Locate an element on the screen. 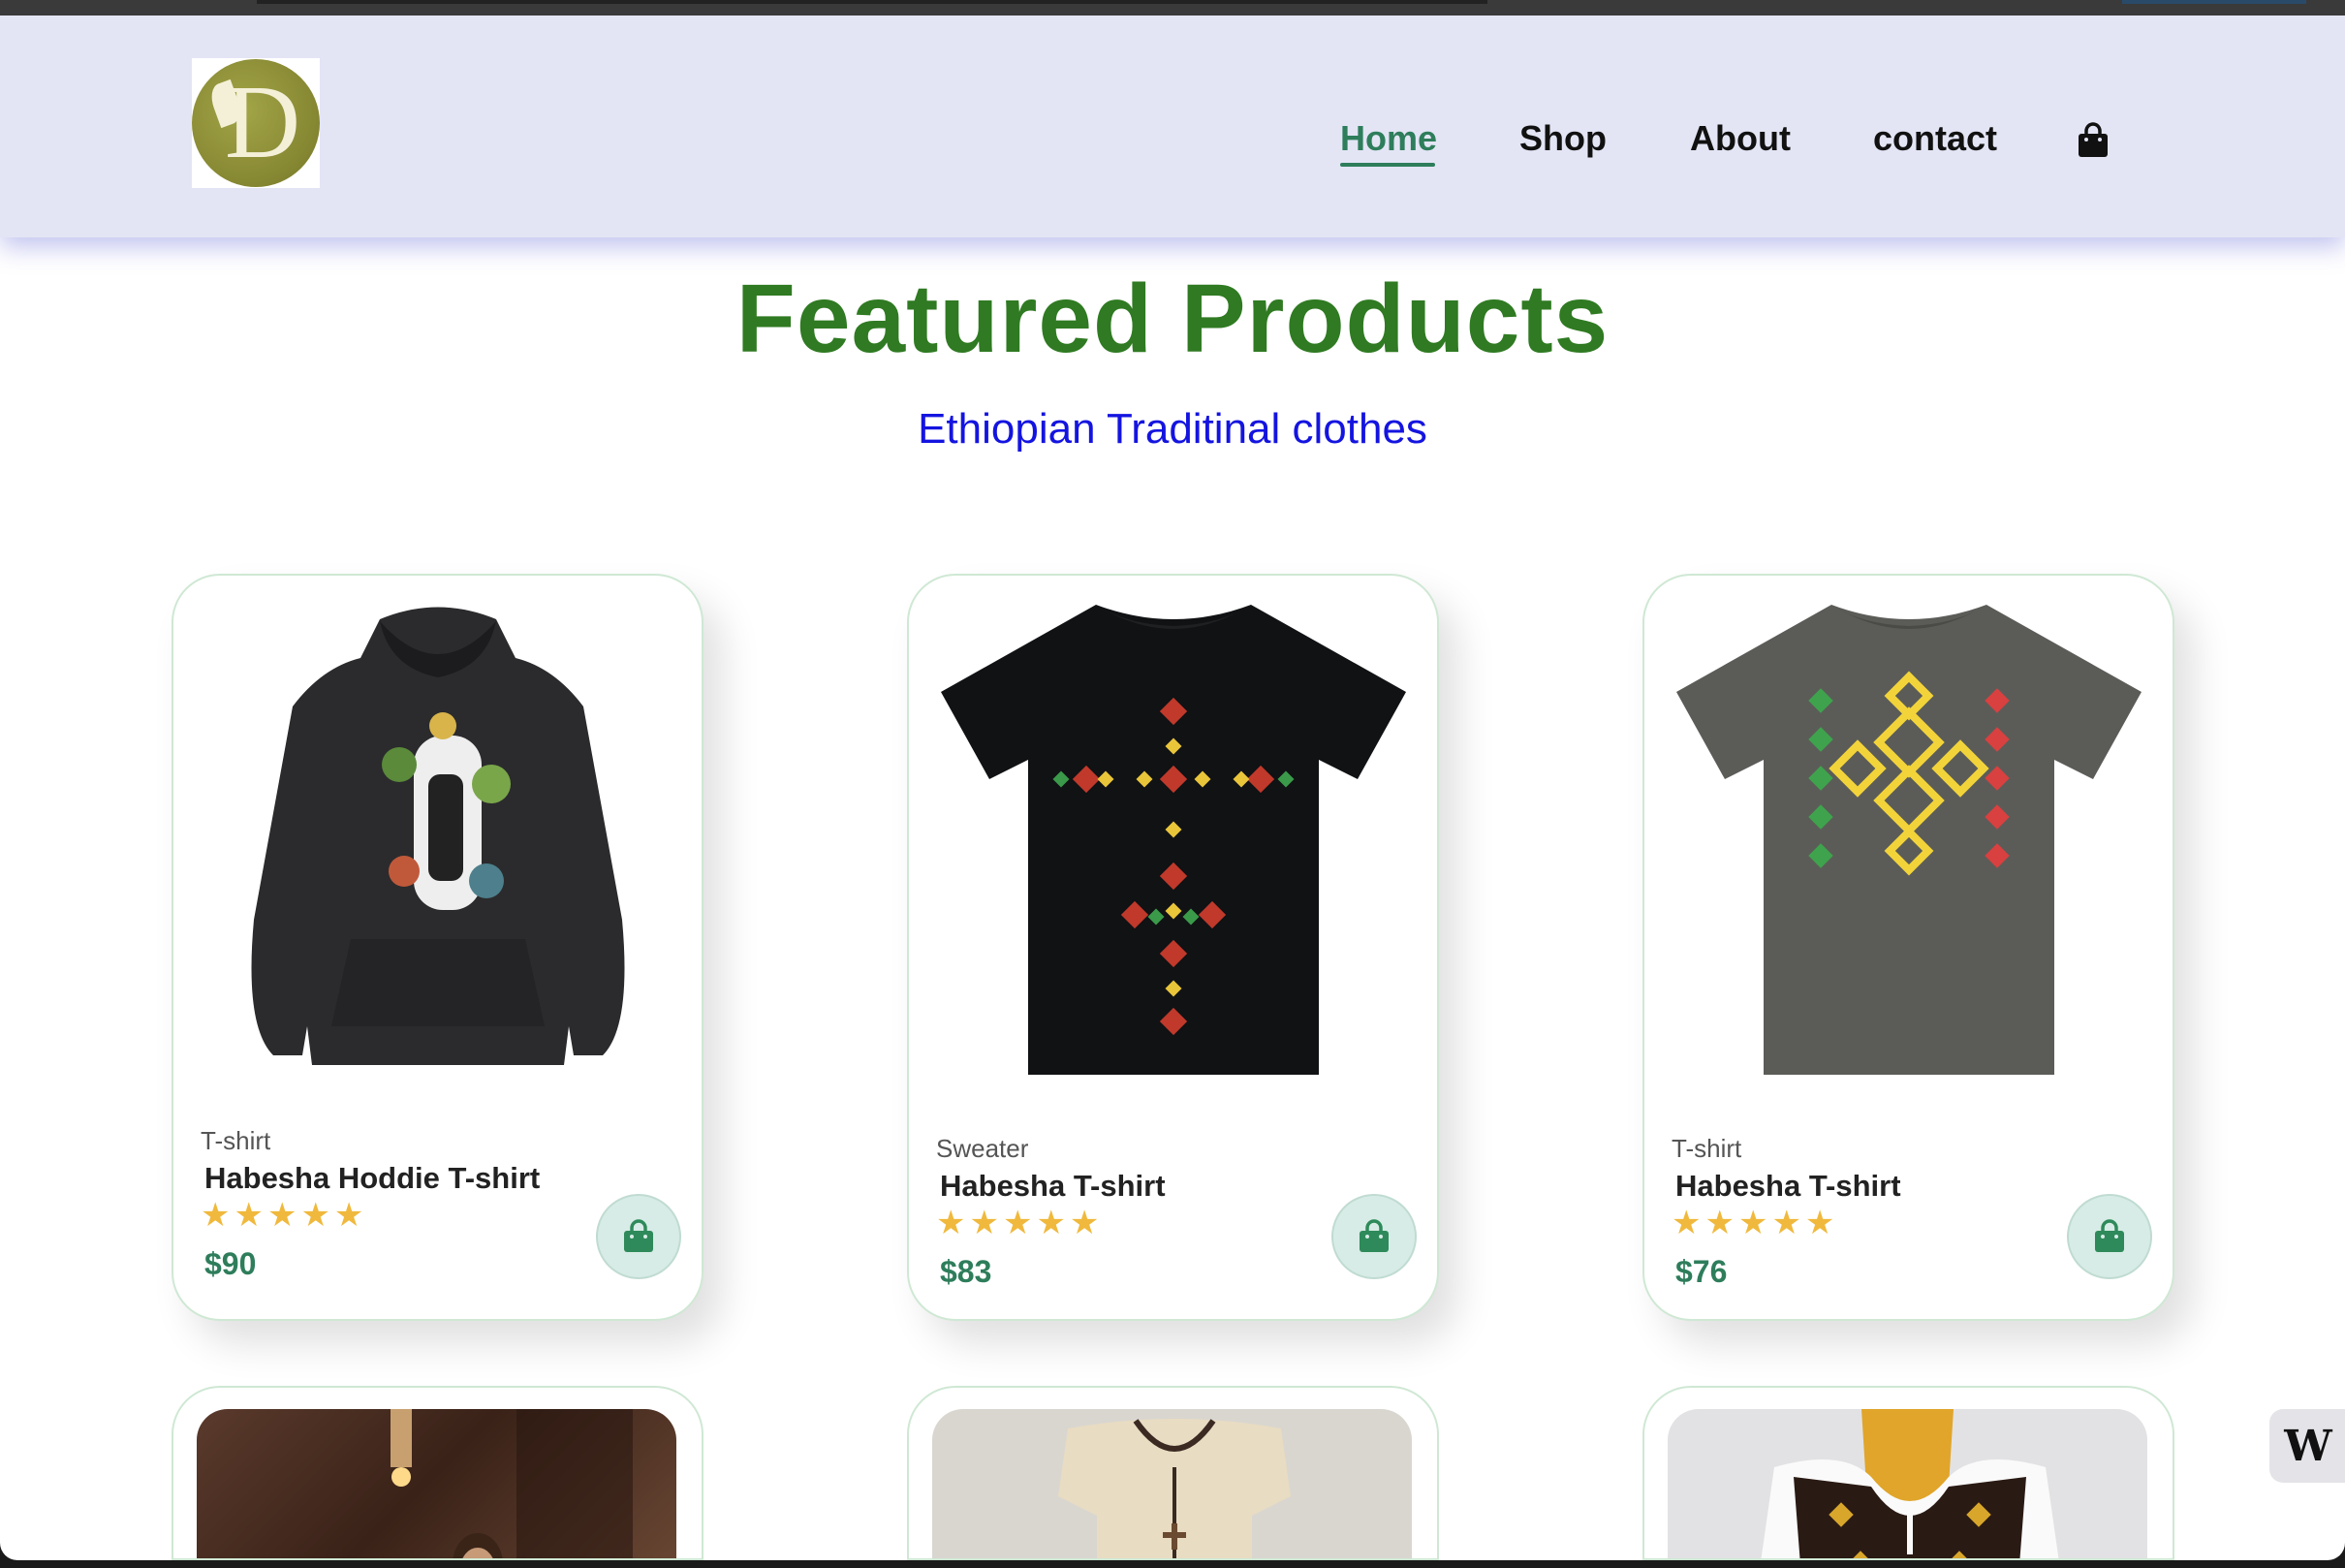 The width and height of the screenshot is (2345, 1568). logo-letter: D is located at coordinates (262, 123).